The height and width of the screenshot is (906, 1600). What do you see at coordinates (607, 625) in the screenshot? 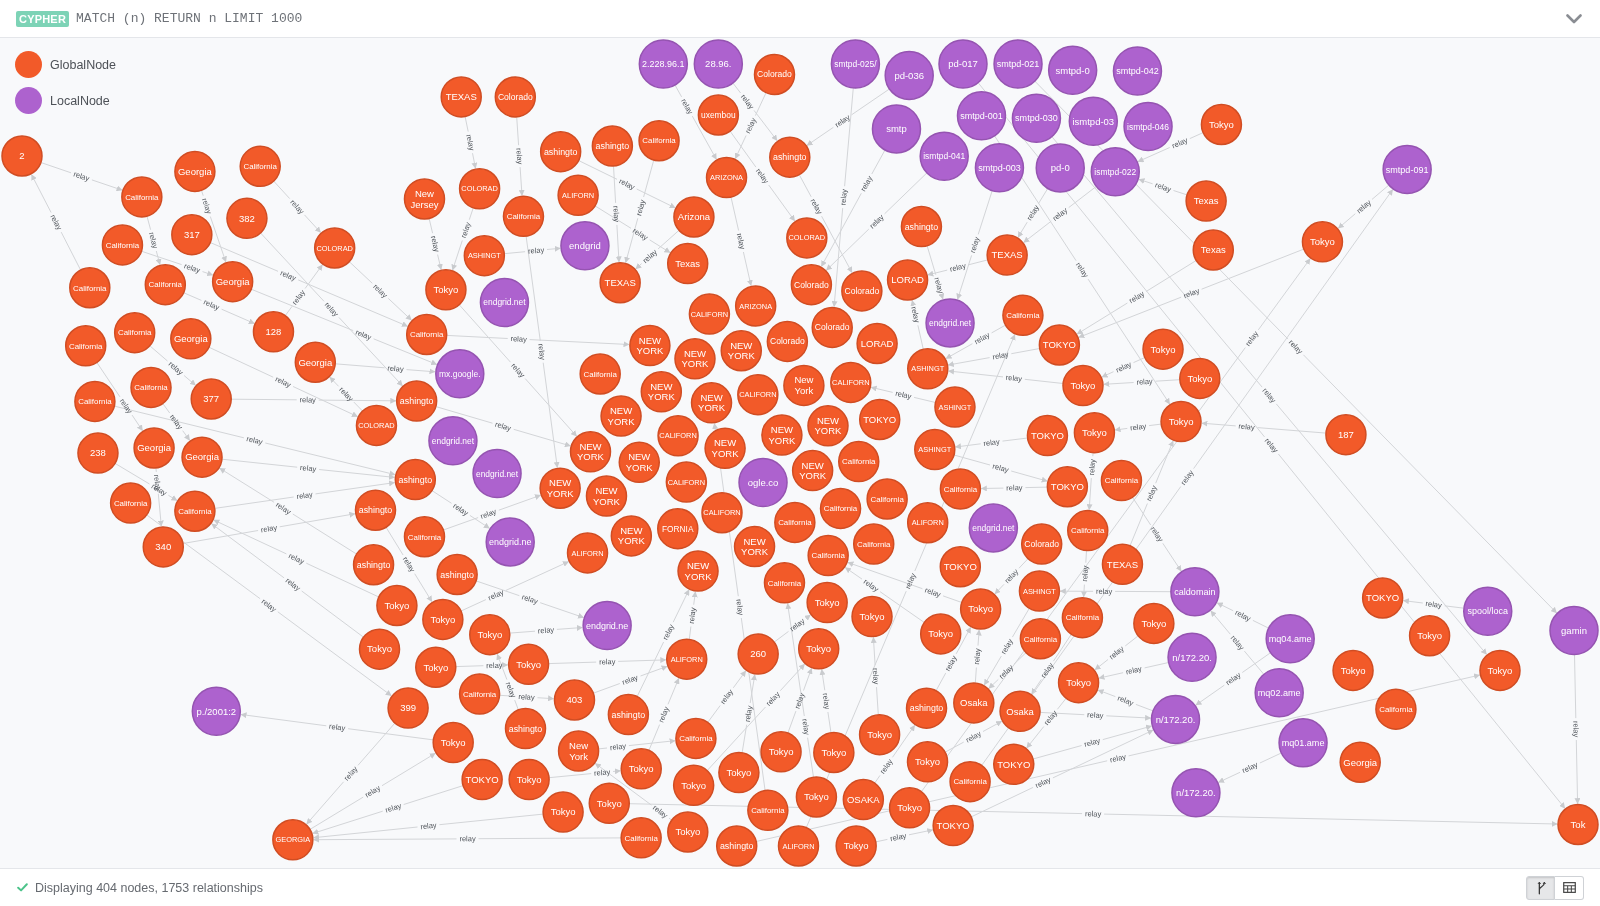
I see `graph-node: endgrid.ne` at bounding box center [607, 625].